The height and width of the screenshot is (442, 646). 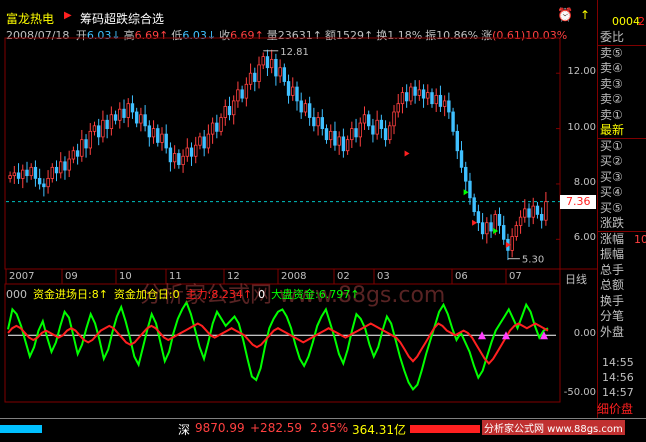 What do you see at coordinates (278, 343) in the screenshot?
I see `indicator-series-line` at bounding box center [278, 343].